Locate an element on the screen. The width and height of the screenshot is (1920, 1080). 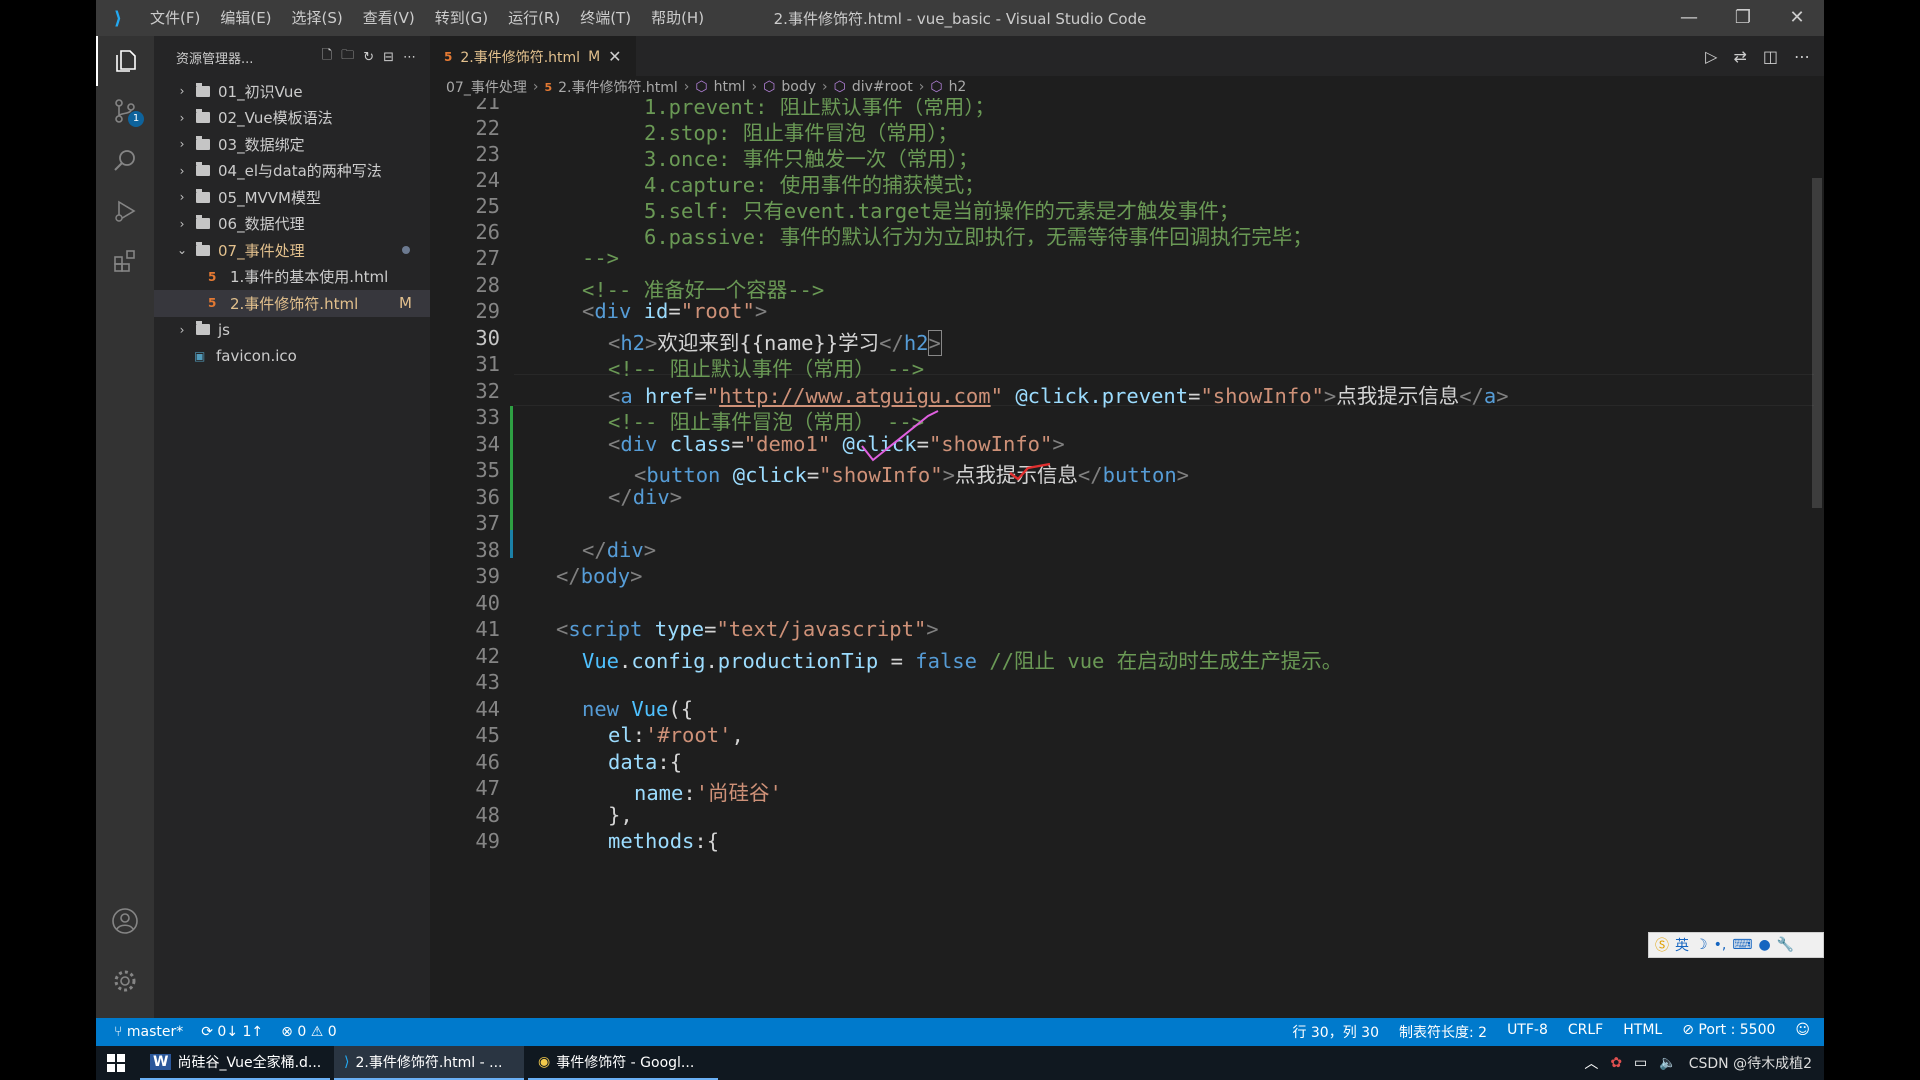
vertical-scrollbar is located at coordinates (1817, 558).